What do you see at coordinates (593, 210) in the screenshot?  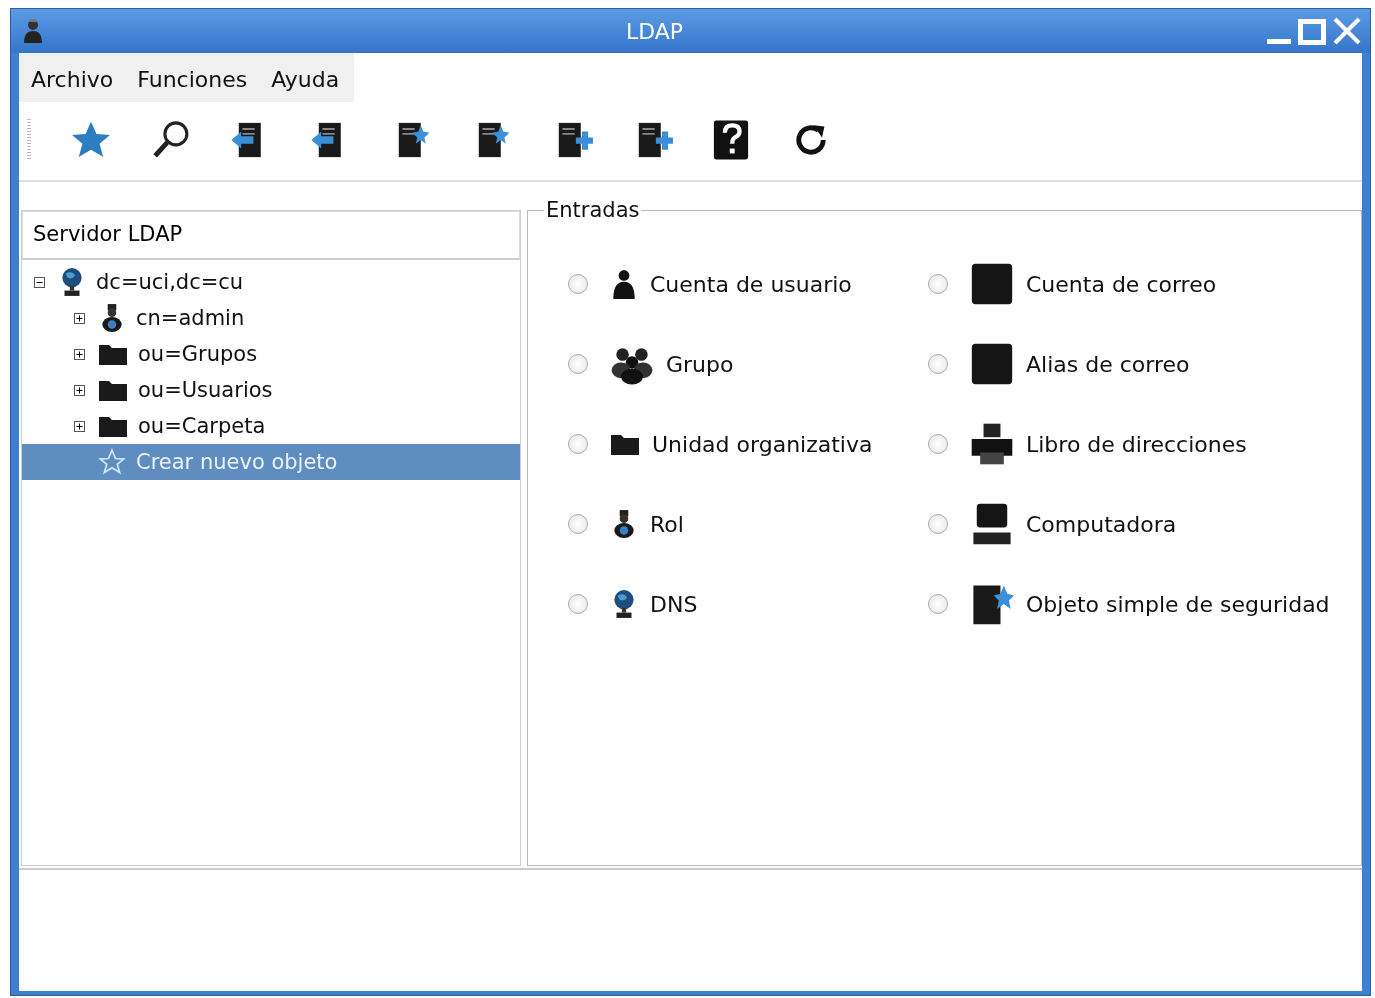 I see `group-title: Entradas` at bounding box center [593, 210].